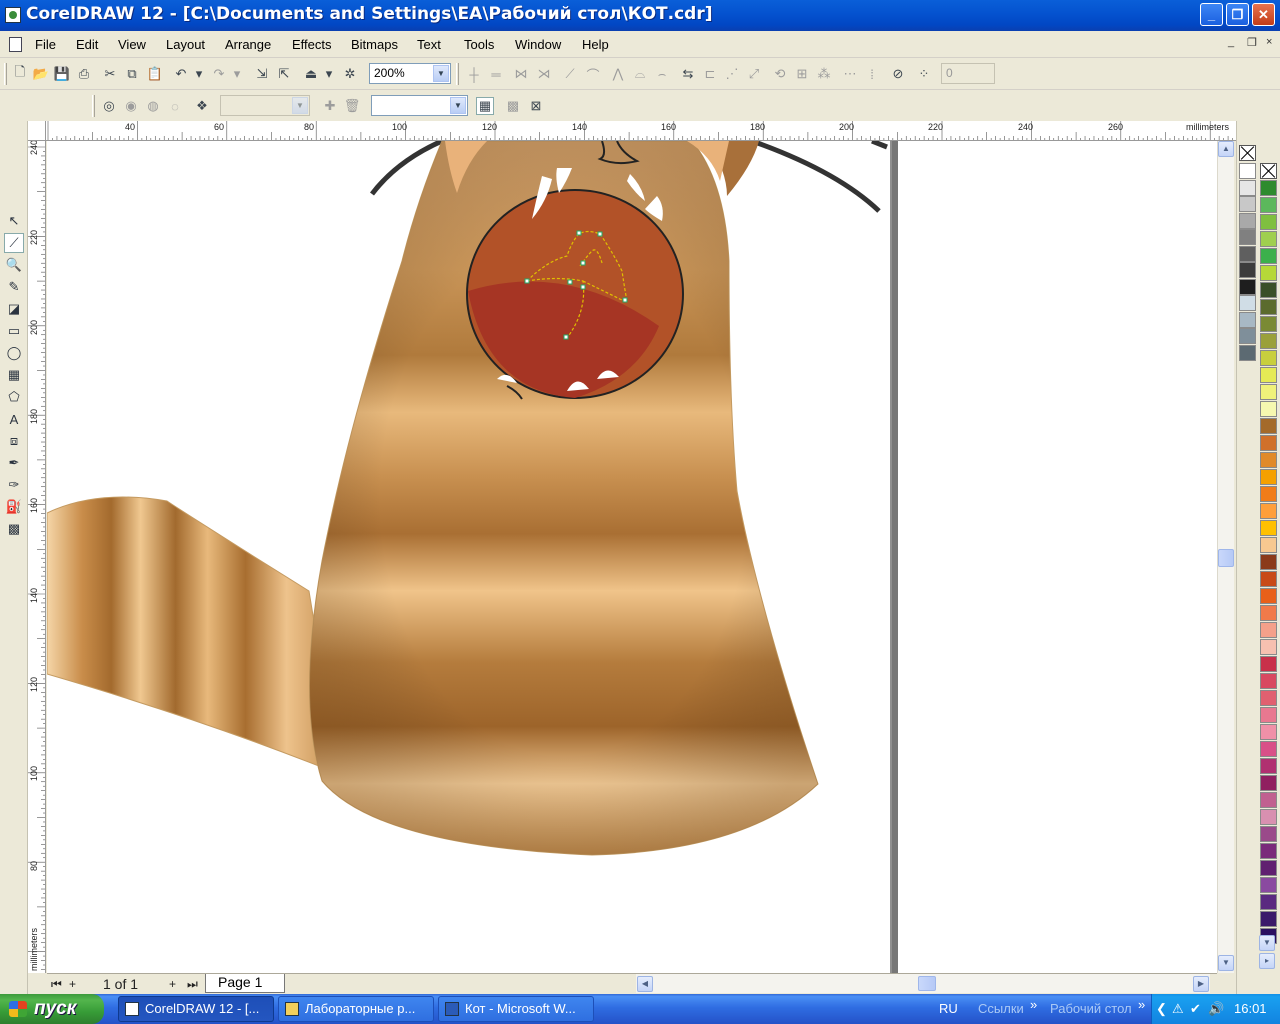 The image size is (1280, 1024). I want to click on chevron-down-icon: ▼, so click(441, 73).